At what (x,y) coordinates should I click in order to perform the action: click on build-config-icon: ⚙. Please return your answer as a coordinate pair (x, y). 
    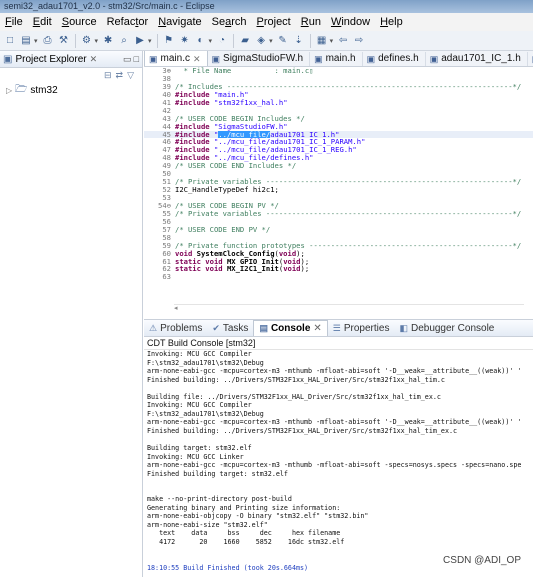
    Looking at the image, I should click on (87, 41).